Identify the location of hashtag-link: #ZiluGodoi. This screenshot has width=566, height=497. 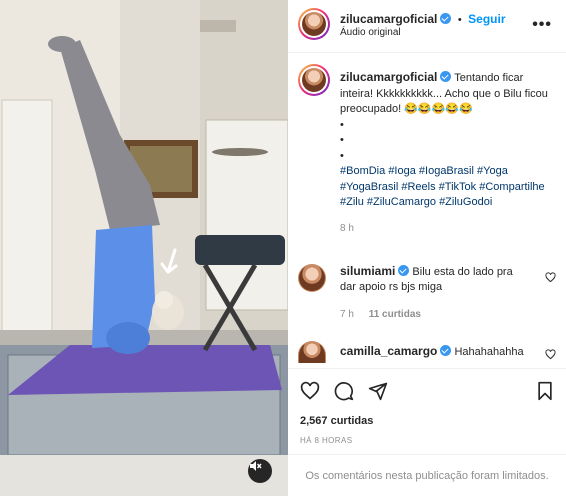
(465, 202).